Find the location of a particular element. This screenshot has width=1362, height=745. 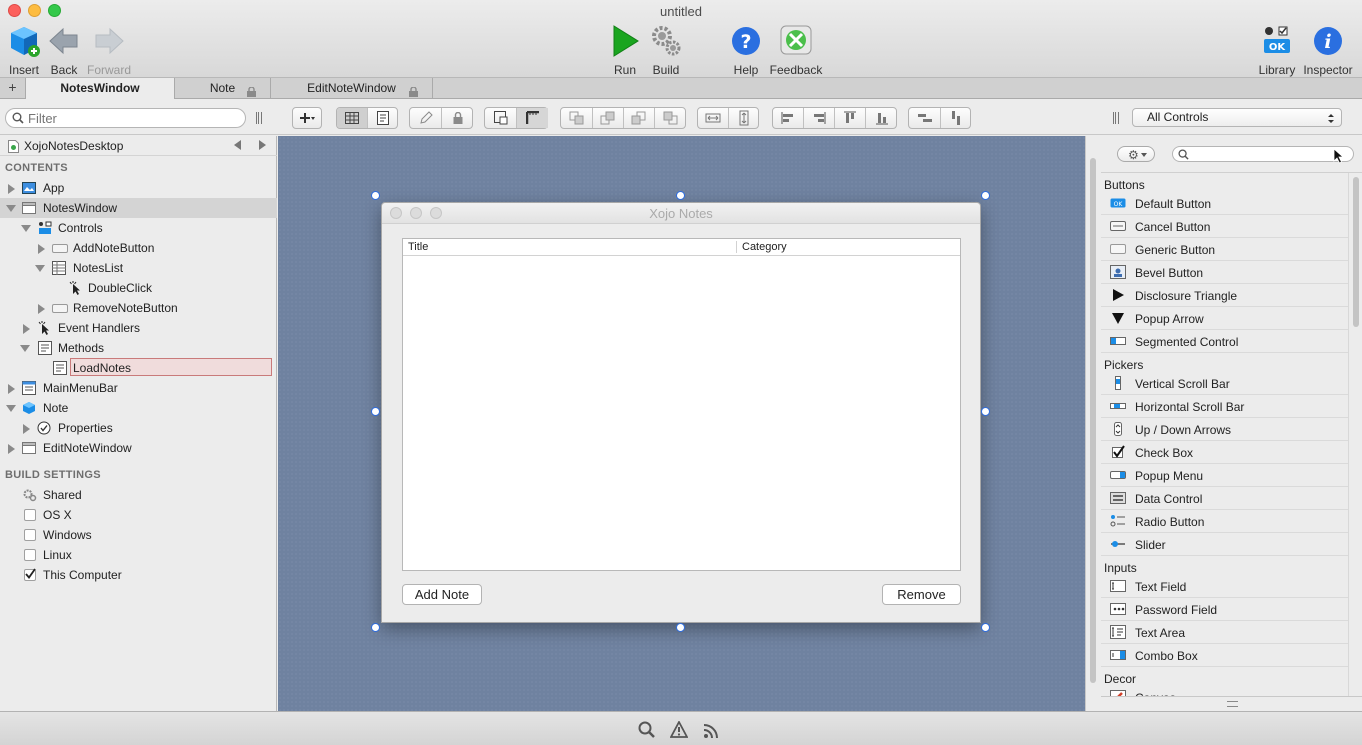

move-to-back-button is located at coordinates (670, 118).